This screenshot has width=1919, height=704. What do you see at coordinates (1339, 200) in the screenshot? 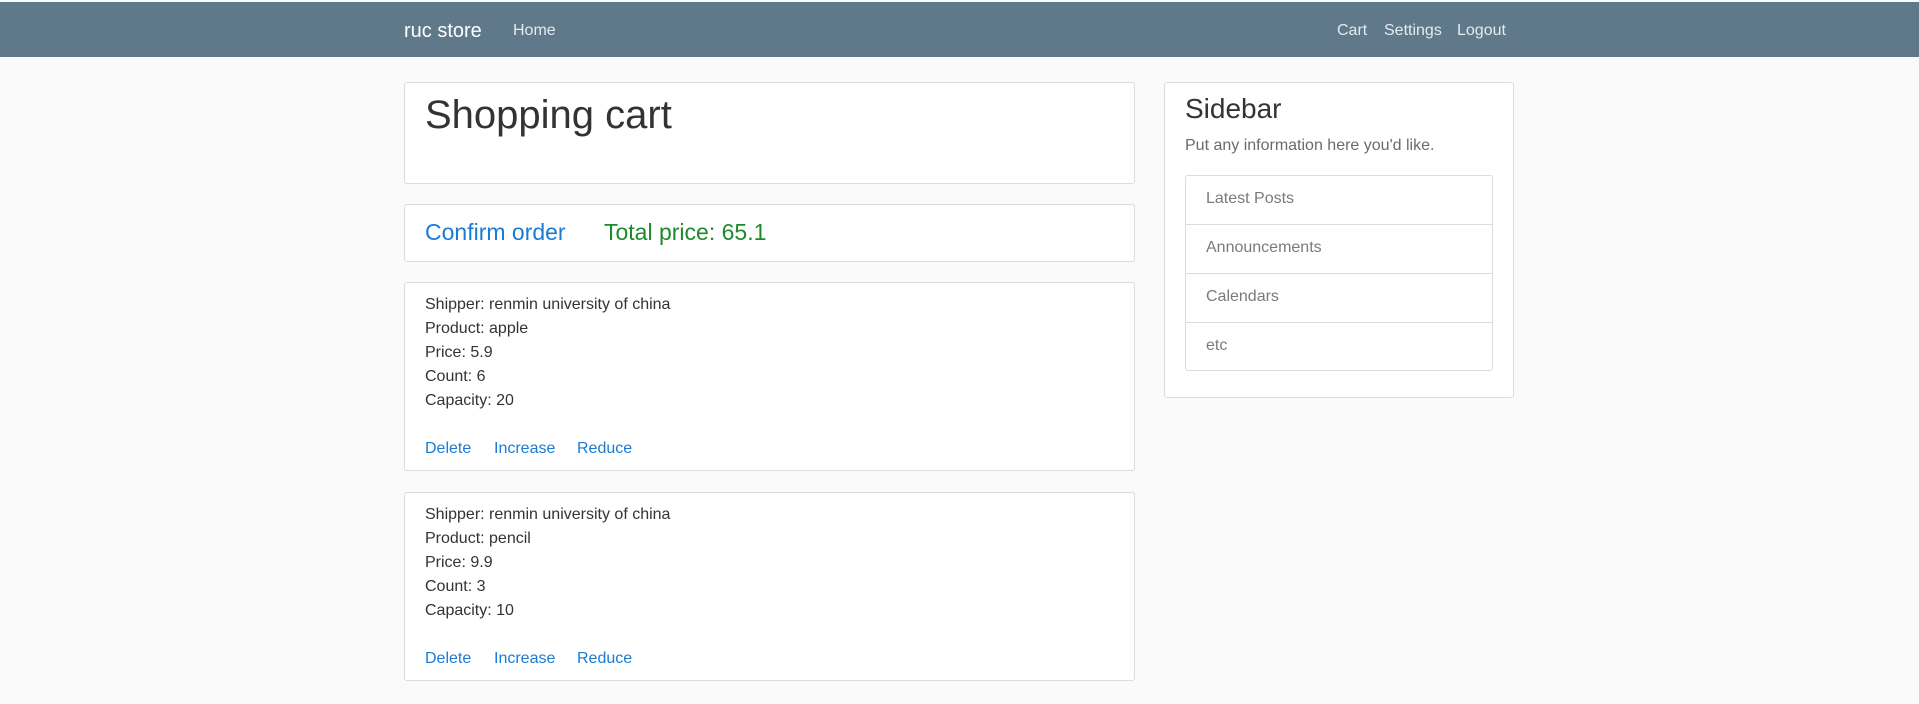
I see `sidebar-item-latest-posts: Latest Posts` at bounding box center [1339, 200].